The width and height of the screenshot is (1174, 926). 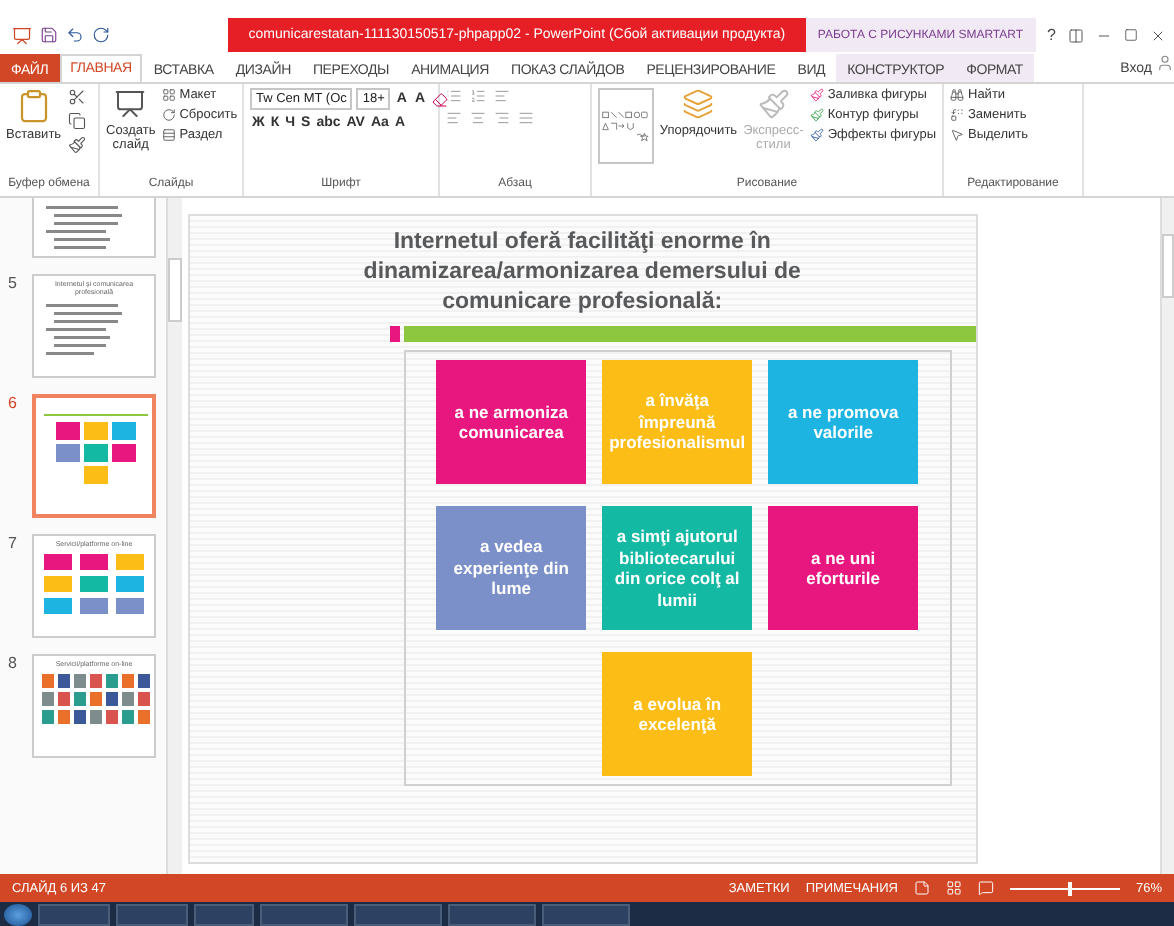 What do you see at coordinates (511, 422) in the screenshot?
I see `smartart-tile: a ne armoniza comunicarea` at bounding box center [511, 422].